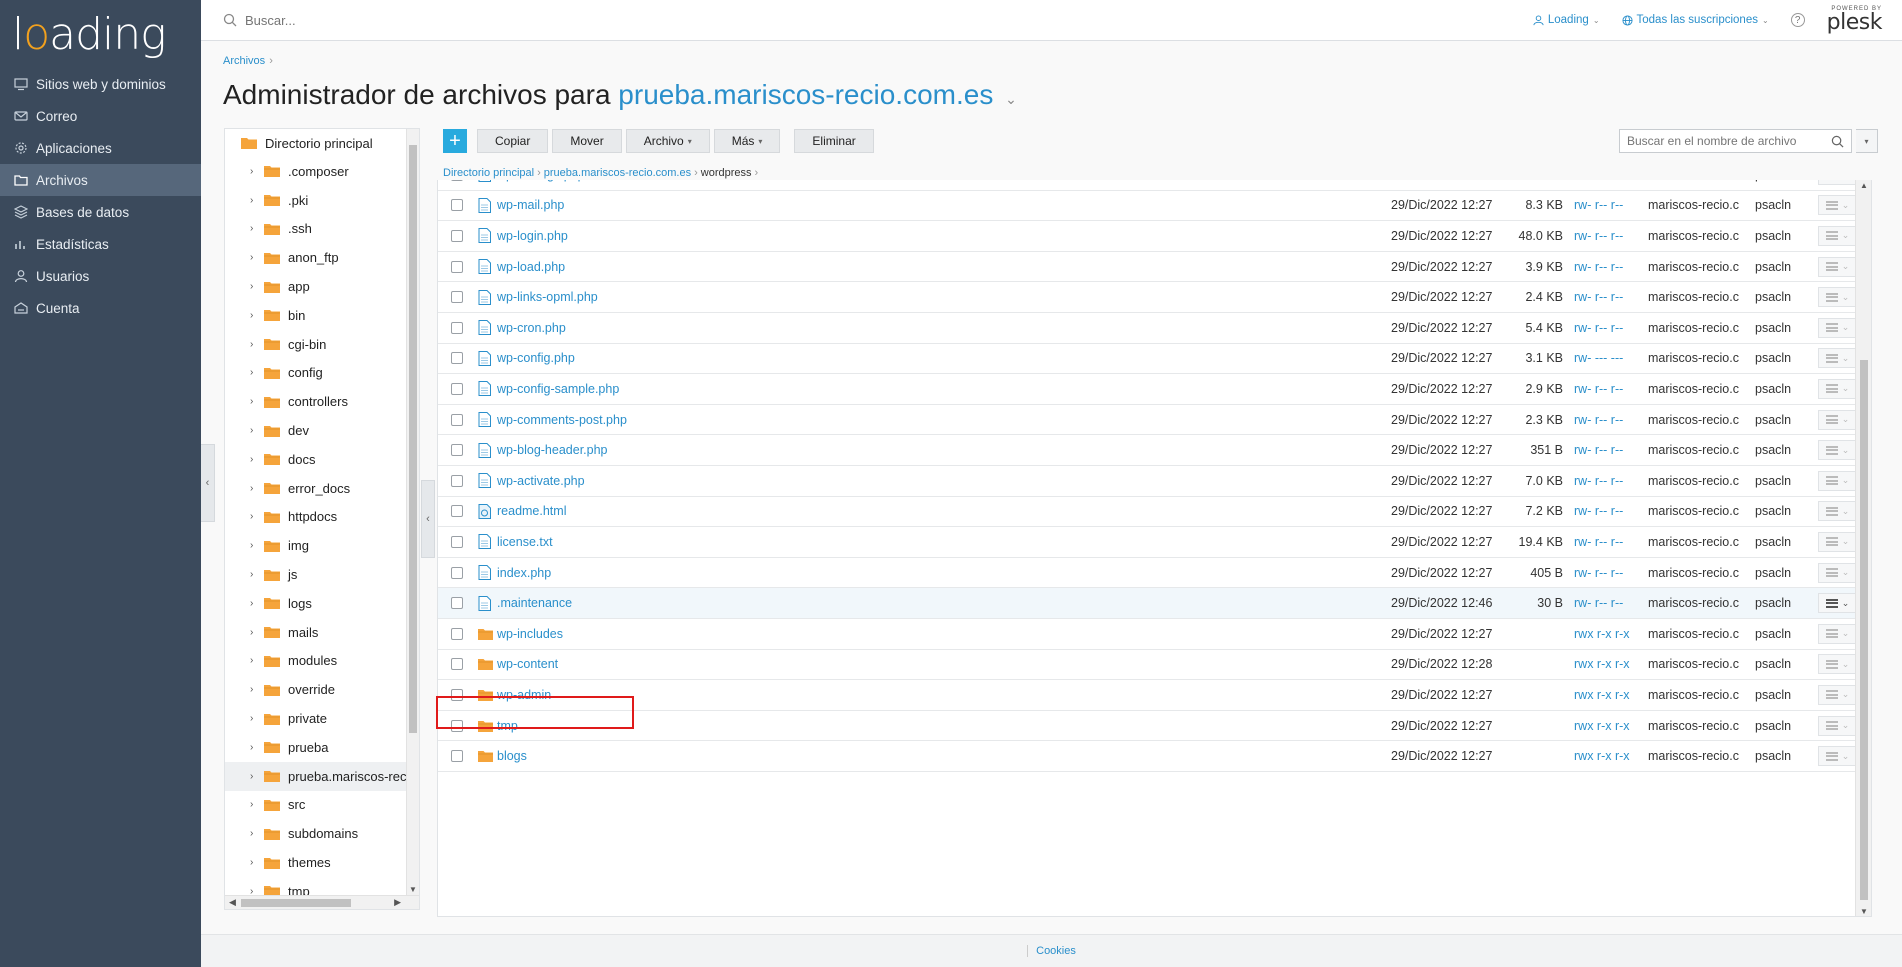  I want to click on tree-horizontal-scrollbar: ◀ ▶, so click(322, 902).